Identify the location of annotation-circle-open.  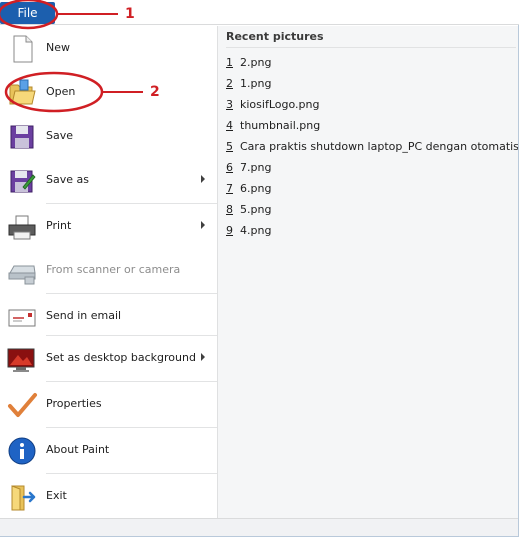
(54, 92).